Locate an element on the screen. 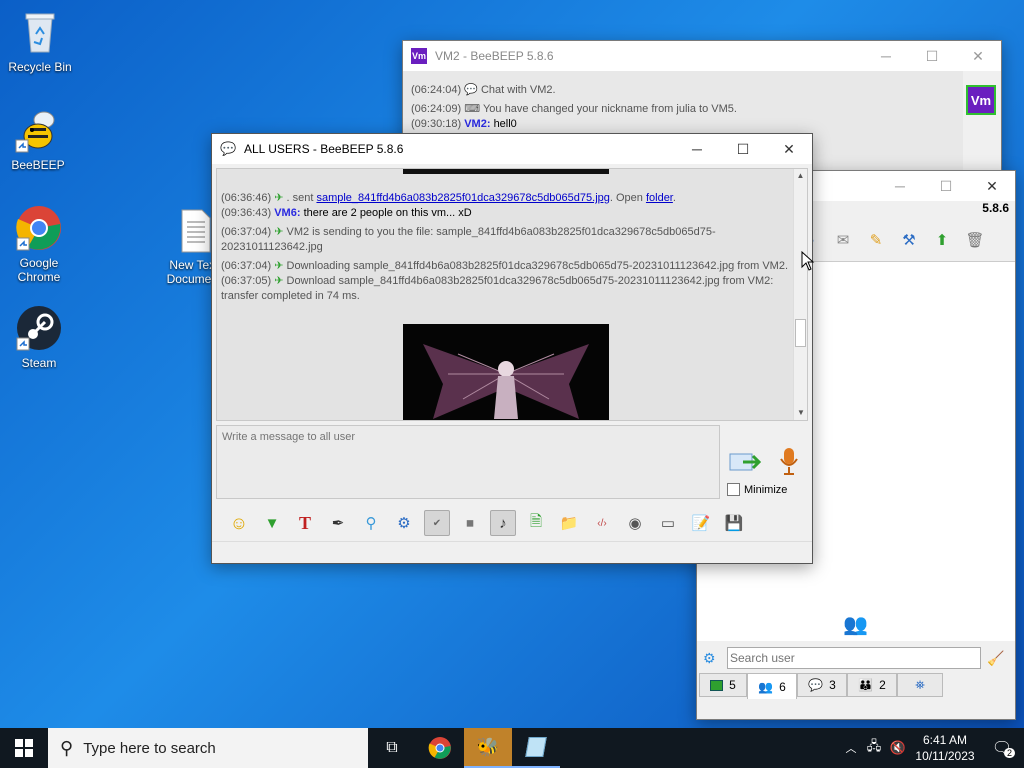  notification-badge: 2 is located at coordinates (1010, 753).